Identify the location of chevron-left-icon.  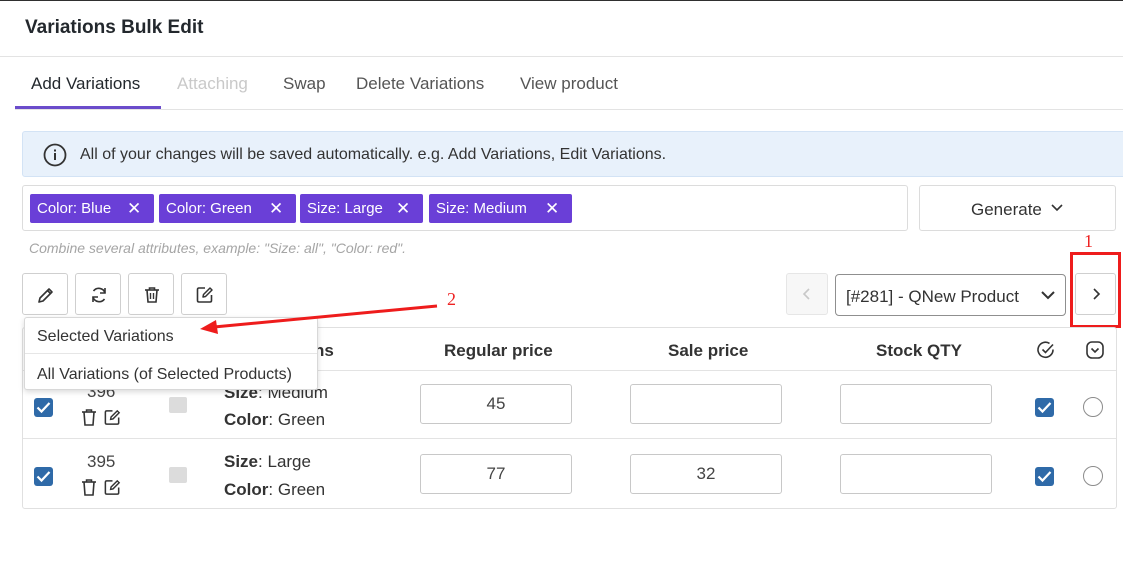
(806, 294).